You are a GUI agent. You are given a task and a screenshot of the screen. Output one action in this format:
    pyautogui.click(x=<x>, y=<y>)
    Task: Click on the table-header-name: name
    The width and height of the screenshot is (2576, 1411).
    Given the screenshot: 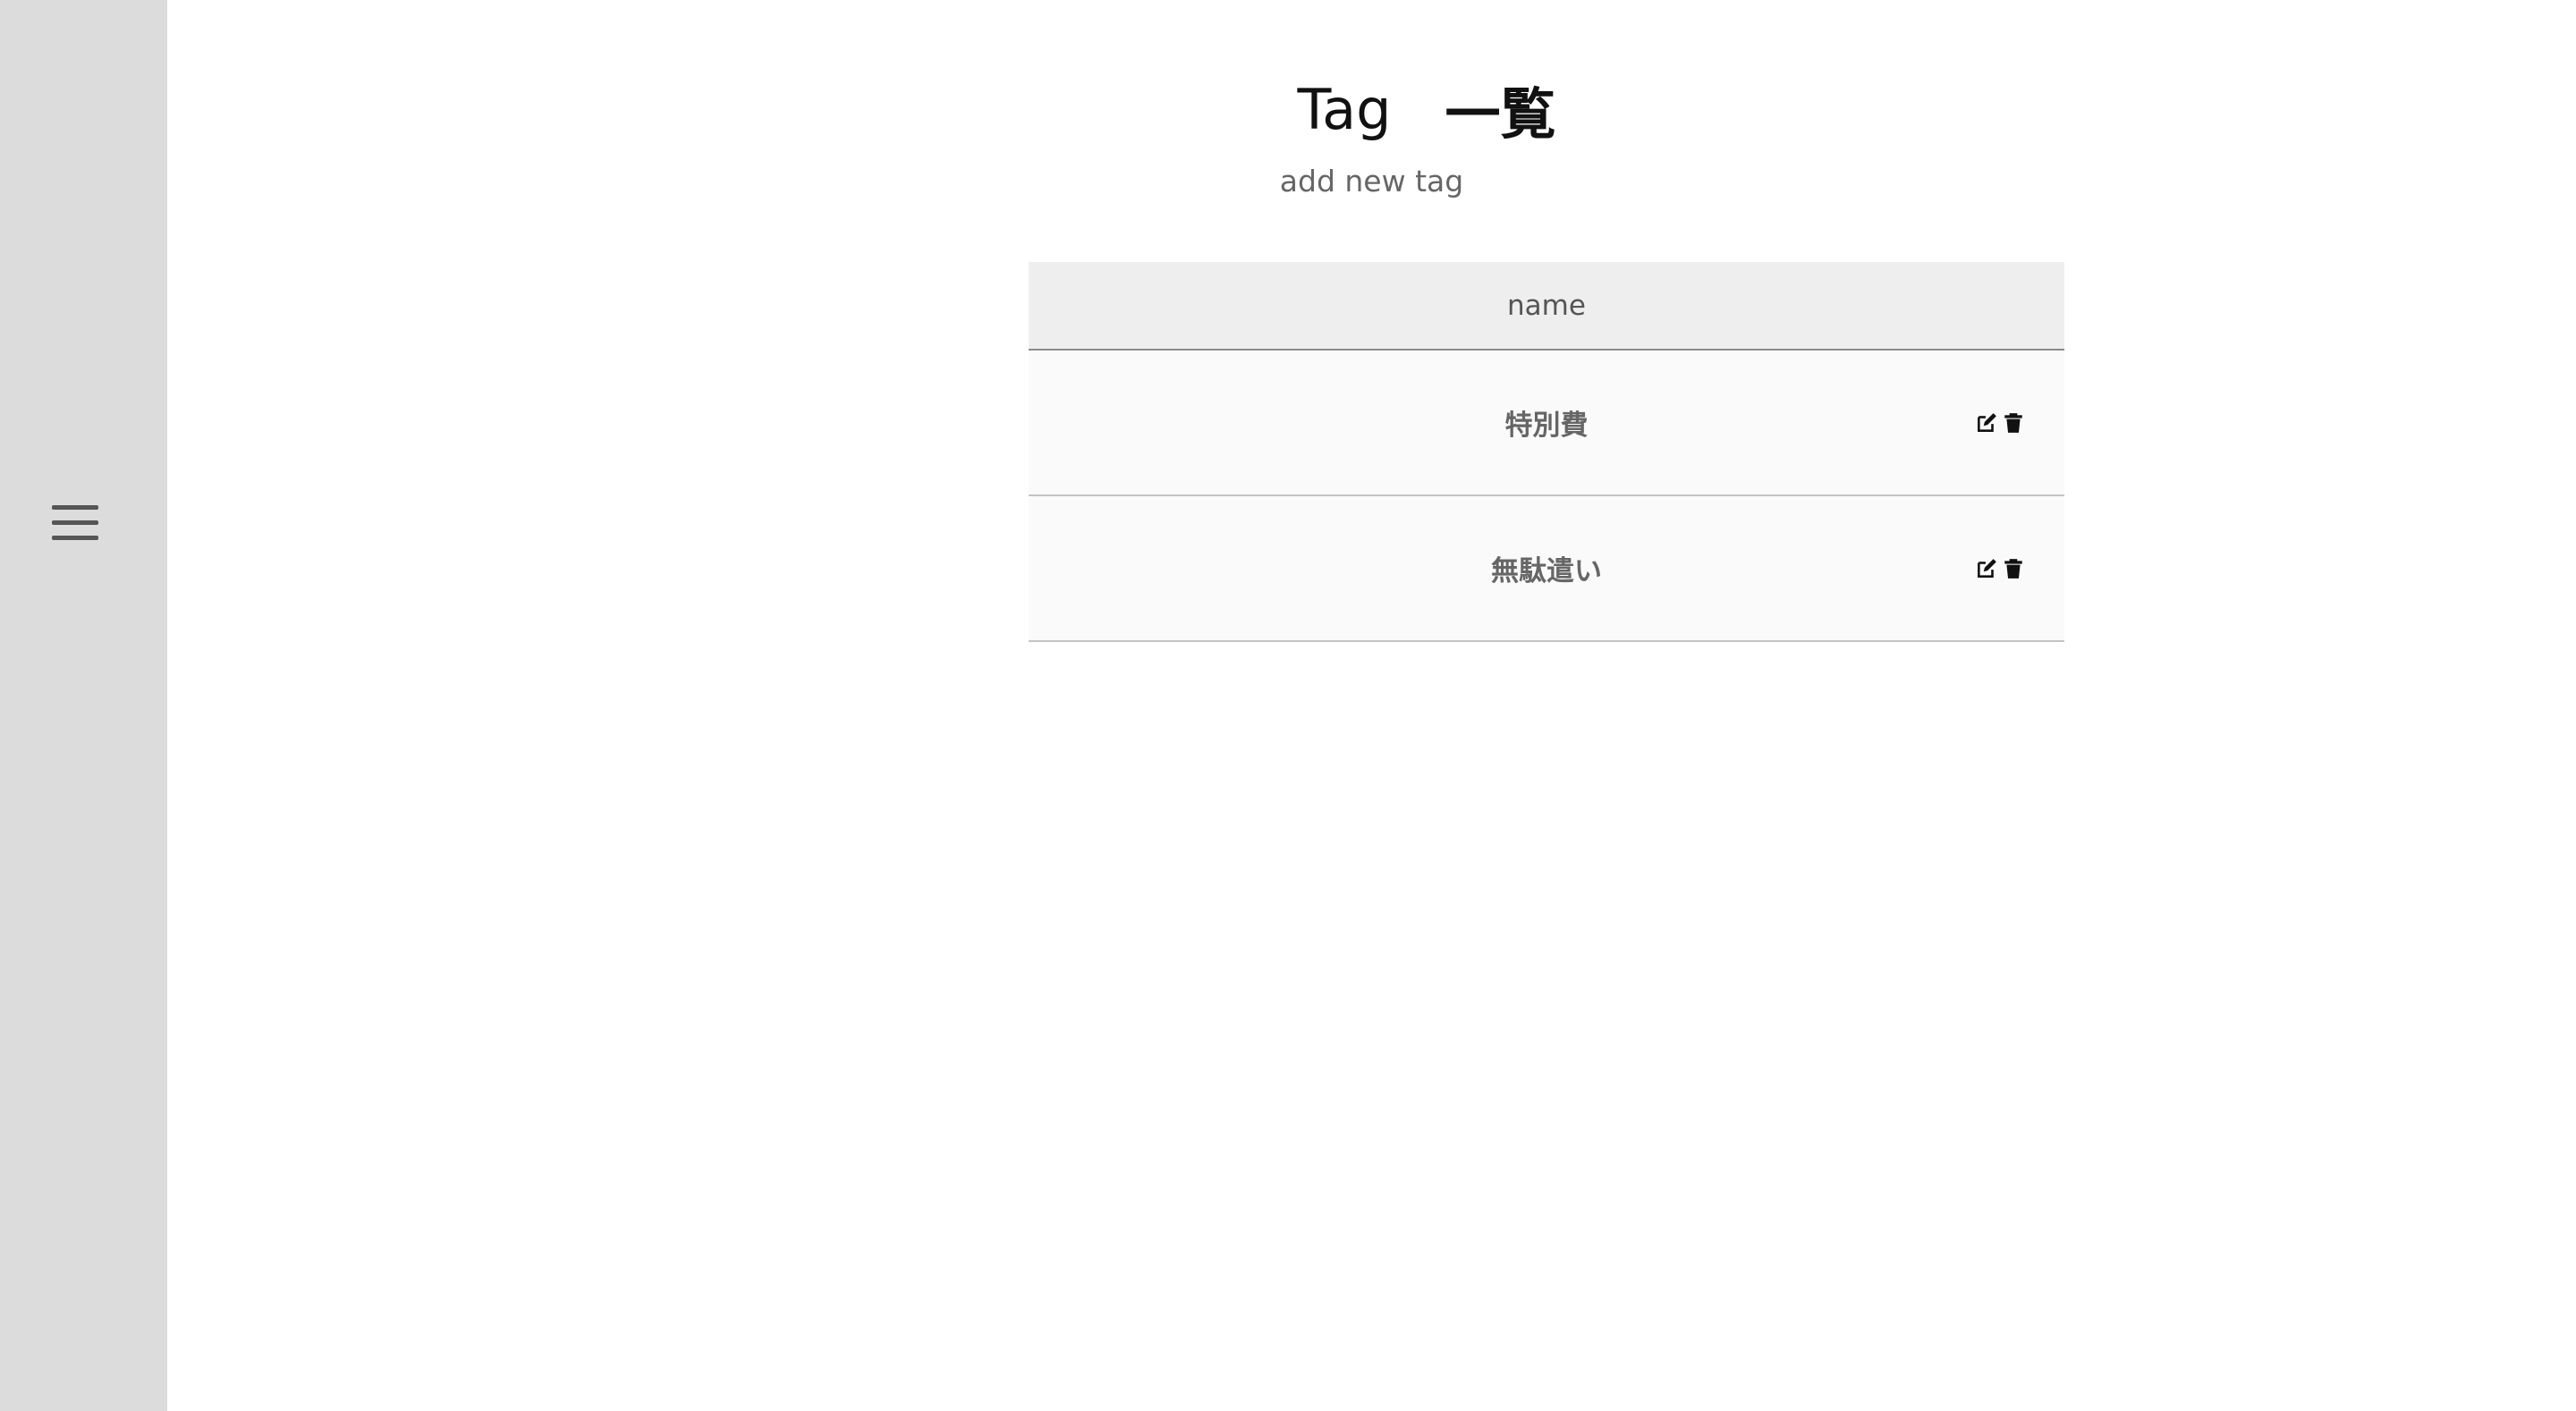 What is the action you would take?
    pyautogui.click(x=1546, y=306)
    